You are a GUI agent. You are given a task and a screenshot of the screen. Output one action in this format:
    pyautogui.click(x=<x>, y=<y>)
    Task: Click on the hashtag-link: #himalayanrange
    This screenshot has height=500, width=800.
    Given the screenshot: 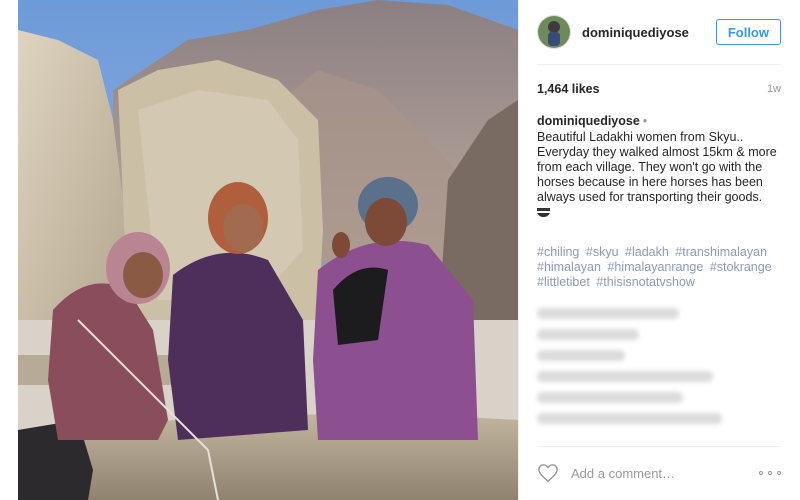 What is the action you would take?
    pyautogui.click(x=655, y=267)
    